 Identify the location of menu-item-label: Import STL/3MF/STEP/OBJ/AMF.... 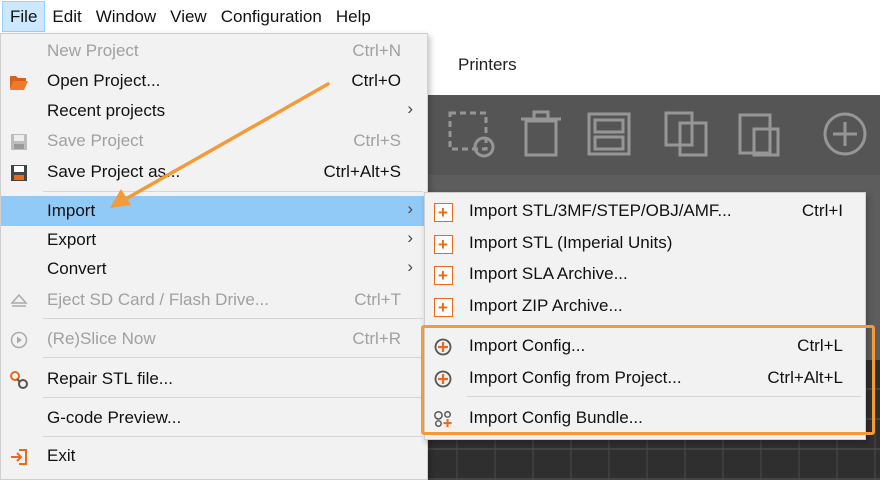
(600, 210).